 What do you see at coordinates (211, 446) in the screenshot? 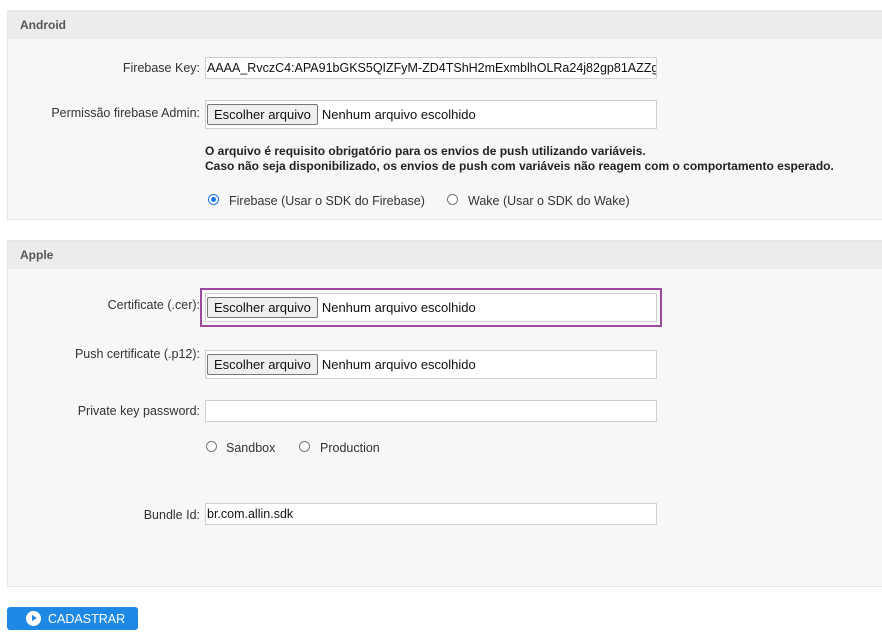
I see `env-sandbox-radio` at bounding box center [211, 446].